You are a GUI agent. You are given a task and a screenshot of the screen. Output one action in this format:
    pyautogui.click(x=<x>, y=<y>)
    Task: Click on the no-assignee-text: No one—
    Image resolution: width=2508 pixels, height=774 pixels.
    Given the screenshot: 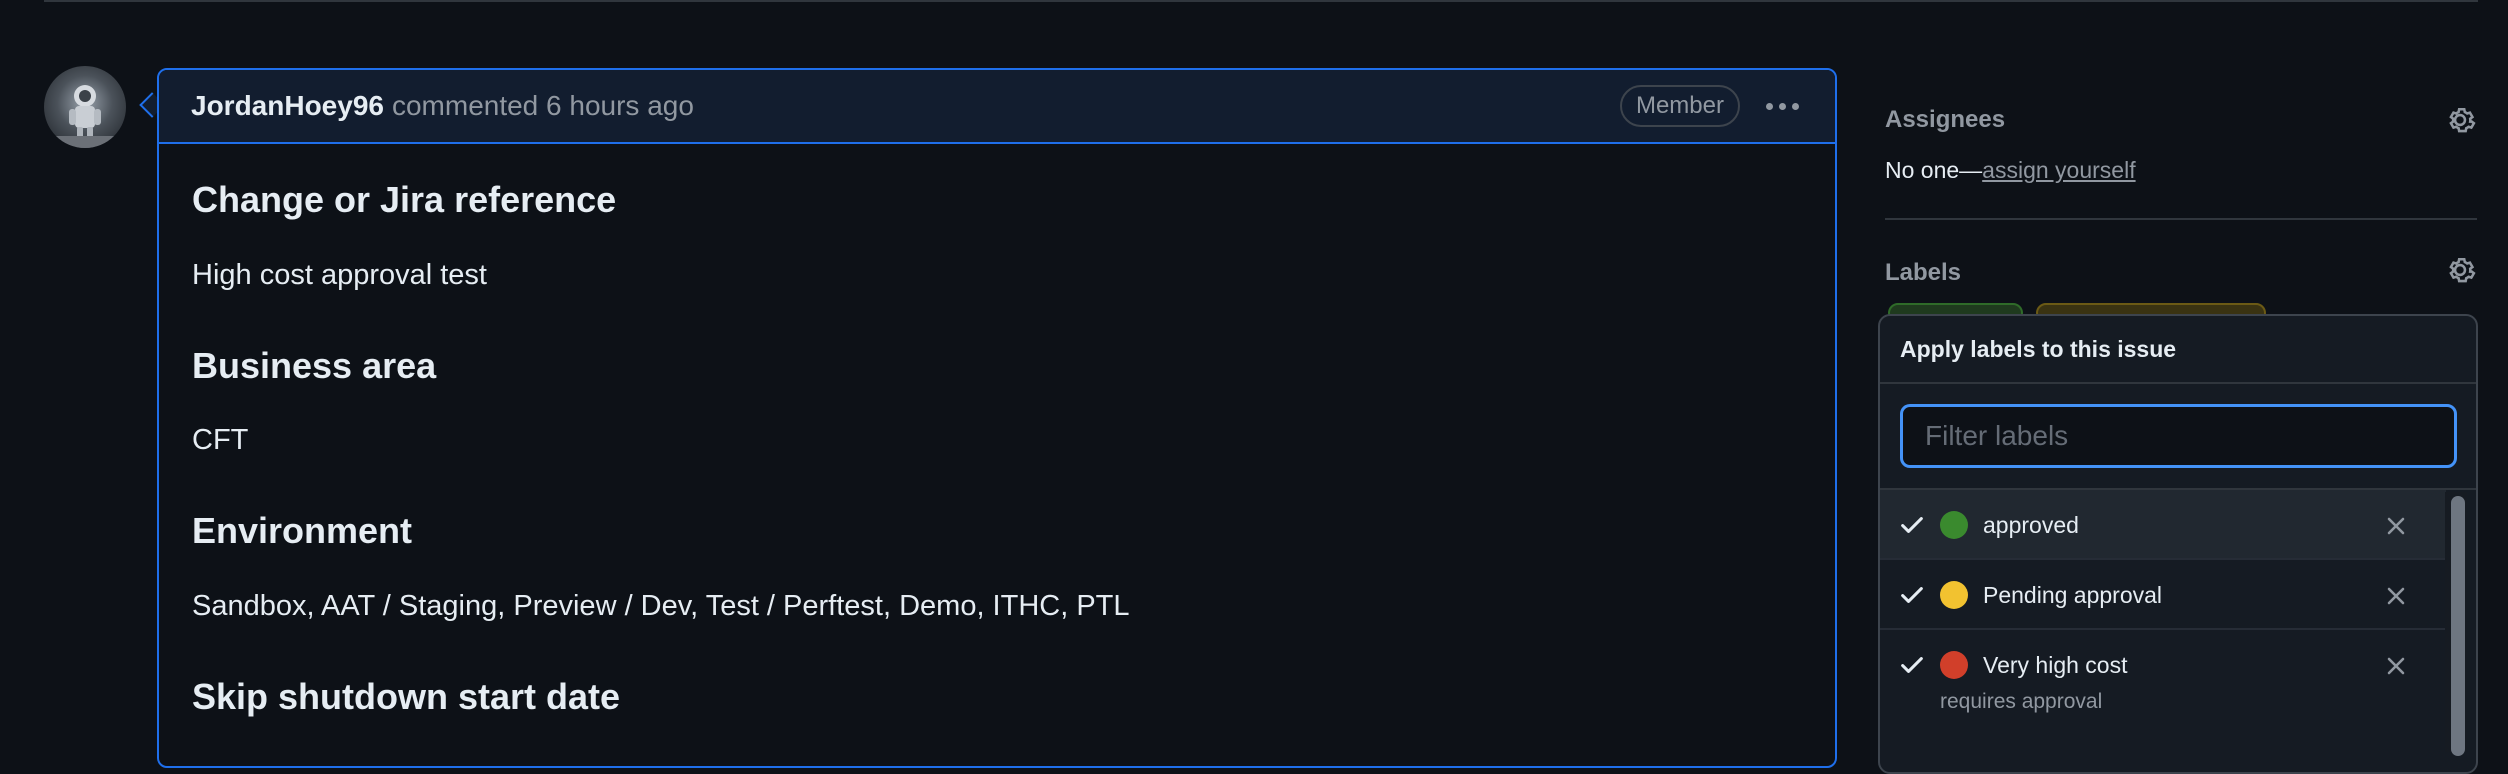 What is the action you would take?
    pyautogui.click(x=1934, y=170)
    